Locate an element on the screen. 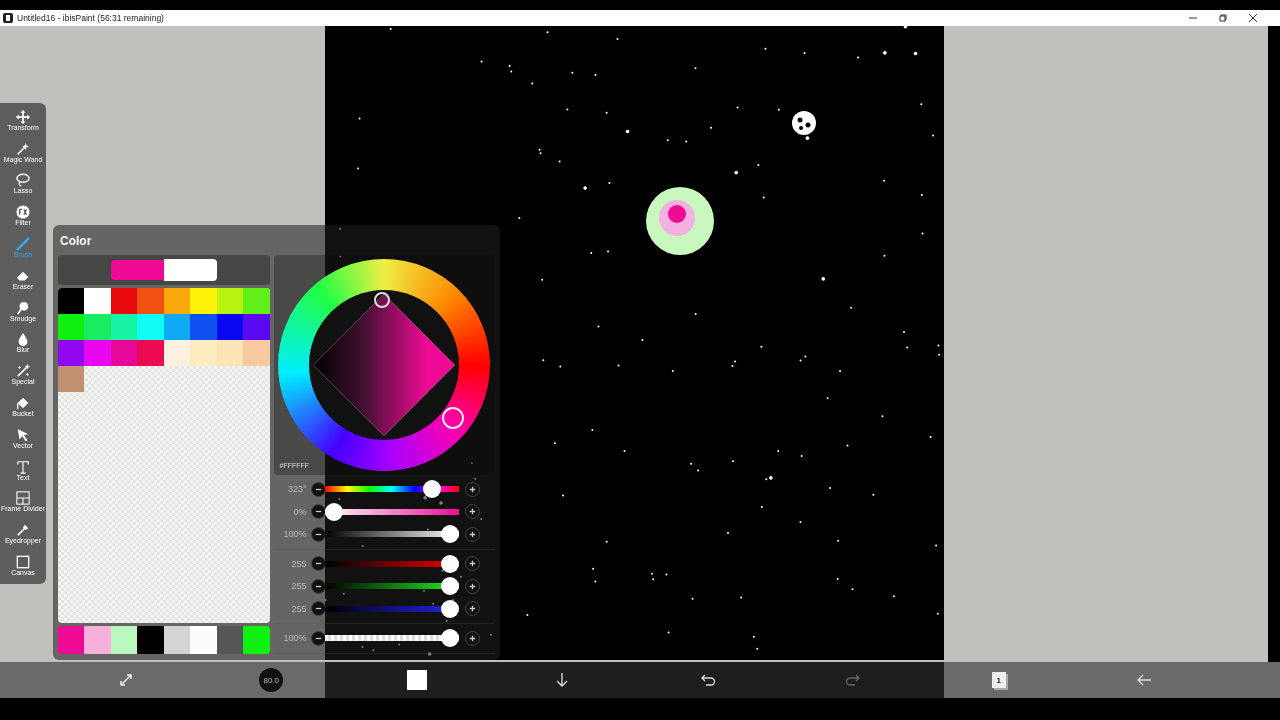  color-button is located at coordinates (416, 680).